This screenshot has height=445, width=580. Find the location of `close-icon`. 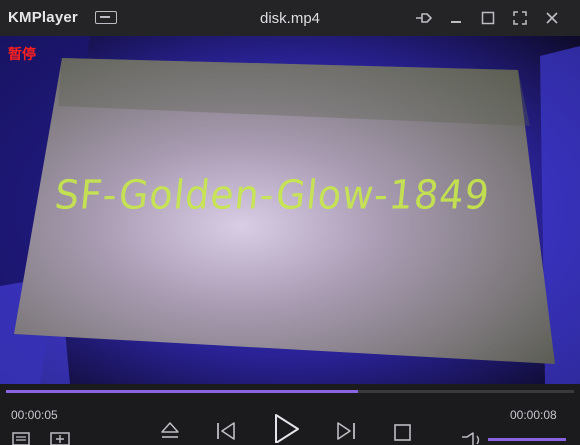

close-icon is located at coordinates (552, 18).